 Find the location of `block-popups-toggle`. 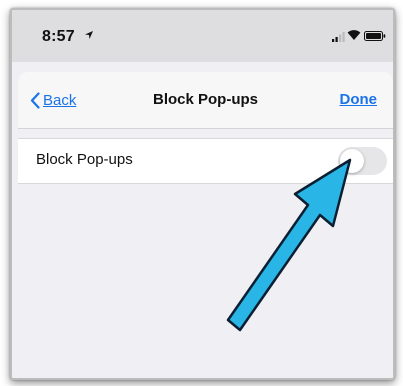

block-popups-toggle is located at coordinates (362, 161).